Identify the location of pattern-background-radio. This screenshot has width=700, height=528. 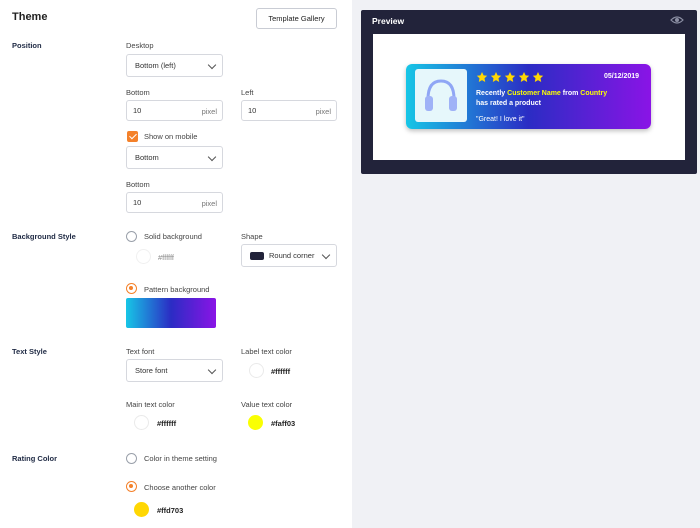
(131, 288).